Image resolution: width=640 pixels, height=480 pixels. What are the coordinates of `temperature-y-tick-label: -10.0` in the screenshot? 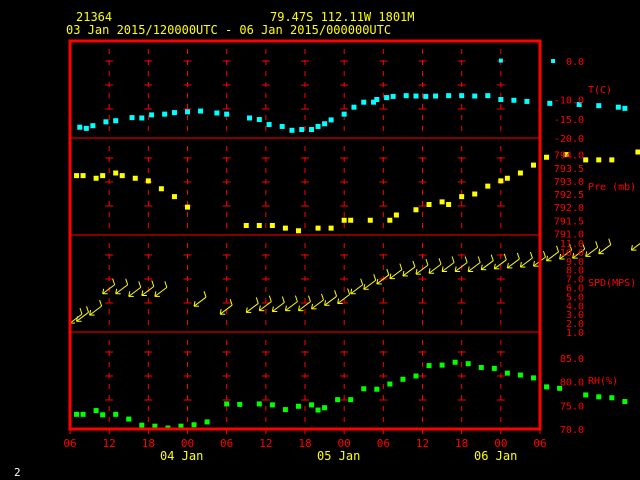 It's located at (569, 101).